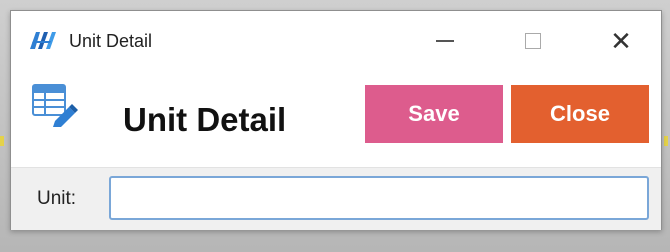 Image resolution: width=670 pixels, height=252 pixels. Describe the element at coordinates (434, 114) in the screenshot. I see `save-button: Save` at that location.